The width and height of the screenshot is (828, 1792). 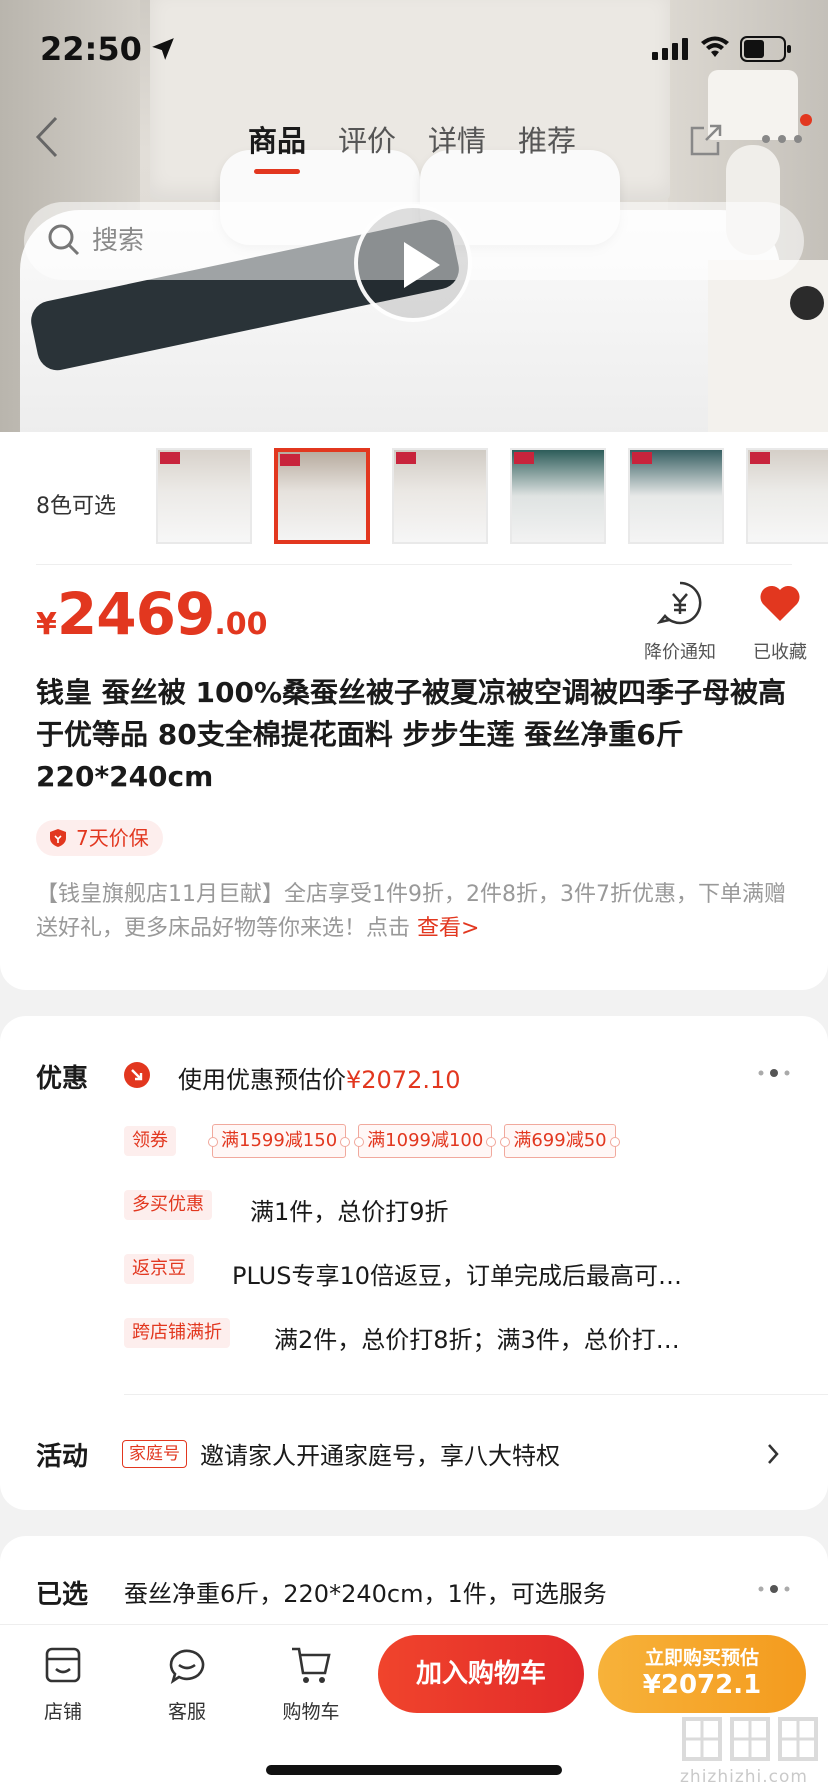 What do you see at coordinates (806, 120) in the screenshot?
I see `notification-dot` at bounding box center [806, 120].